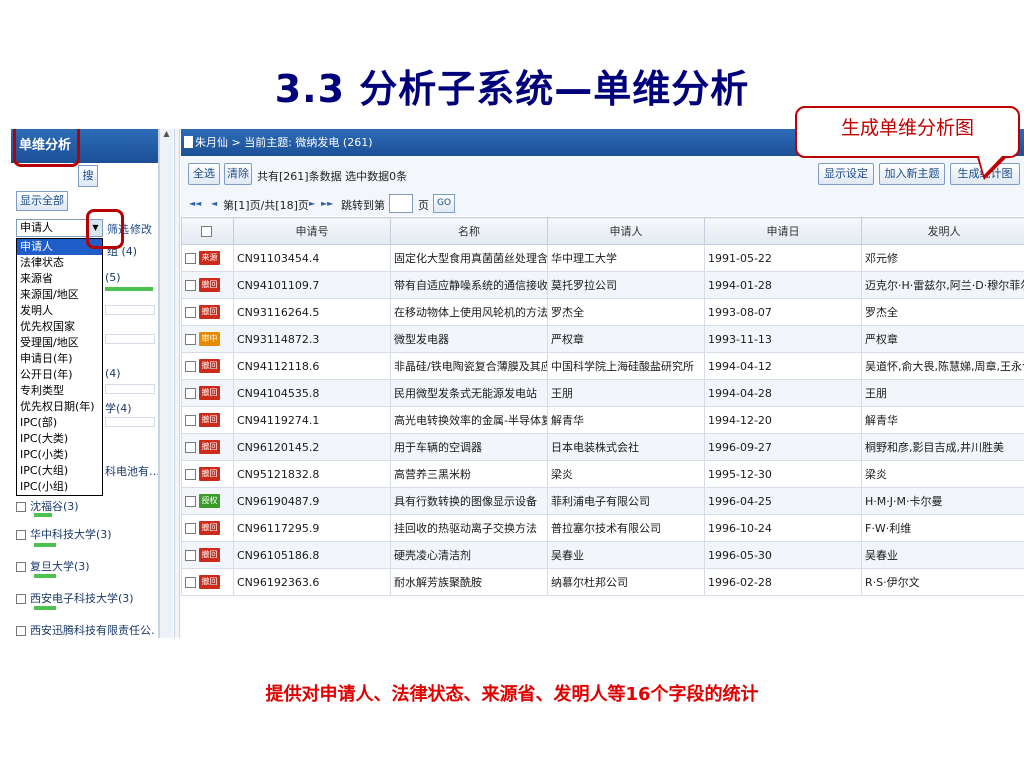 This screenshot has height=768, width=1024. Describe the element at coordinates (626, 528) in the screenshot. I see `applicant-cell: 普拉塞尔技术有限公司` at that location.